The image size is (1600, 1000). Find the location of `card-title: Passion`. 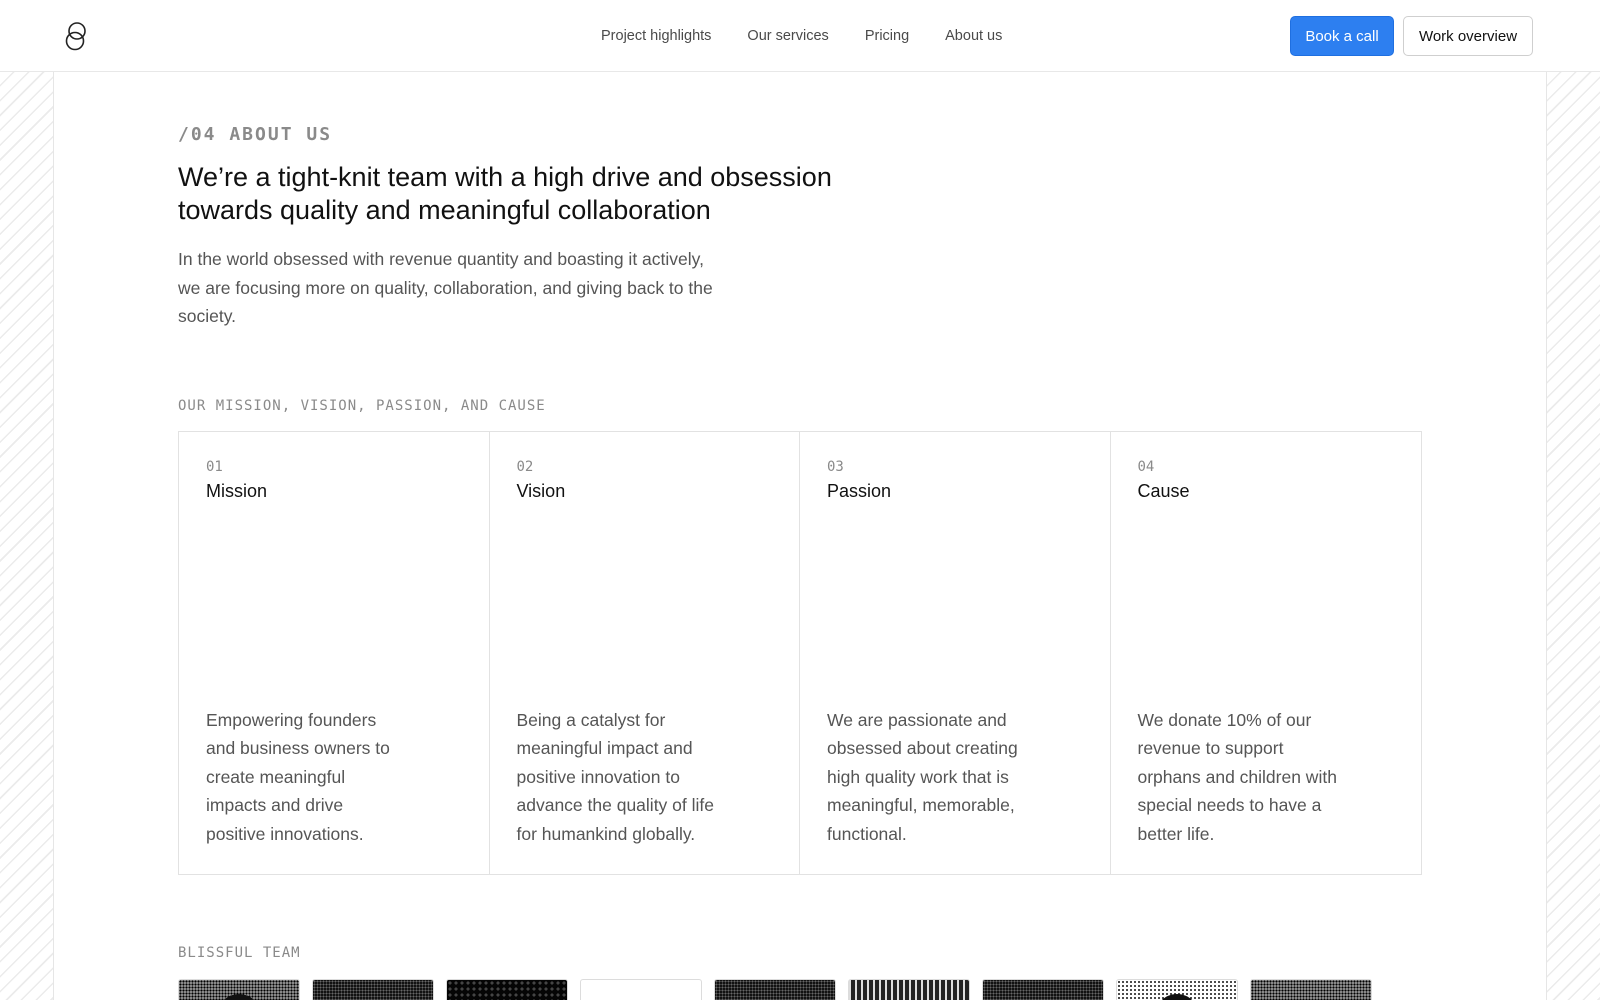

card-title: Passion is located at coordinates (859, 491).